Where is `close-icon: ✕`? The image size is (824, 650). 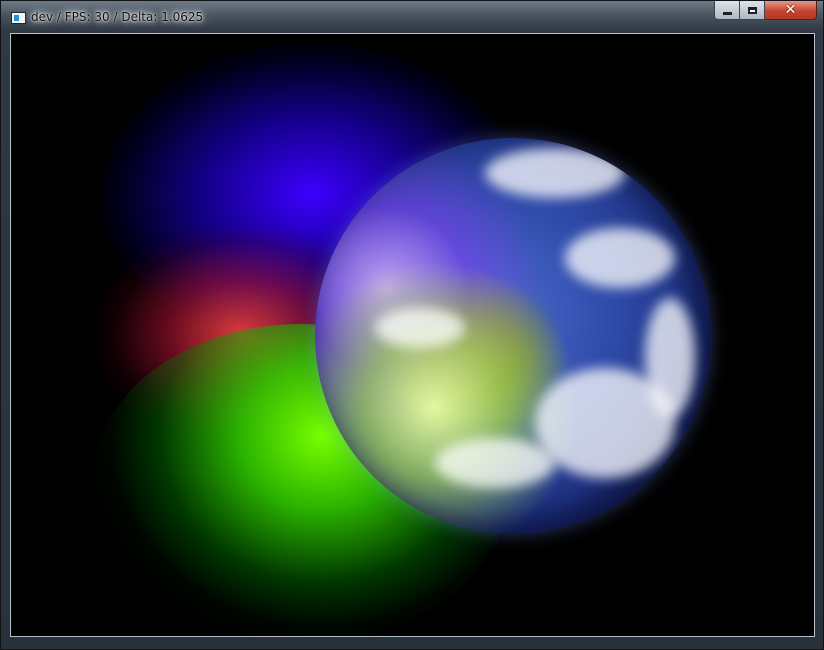
close-icon: ✕ is located at coordinates (790, 10).